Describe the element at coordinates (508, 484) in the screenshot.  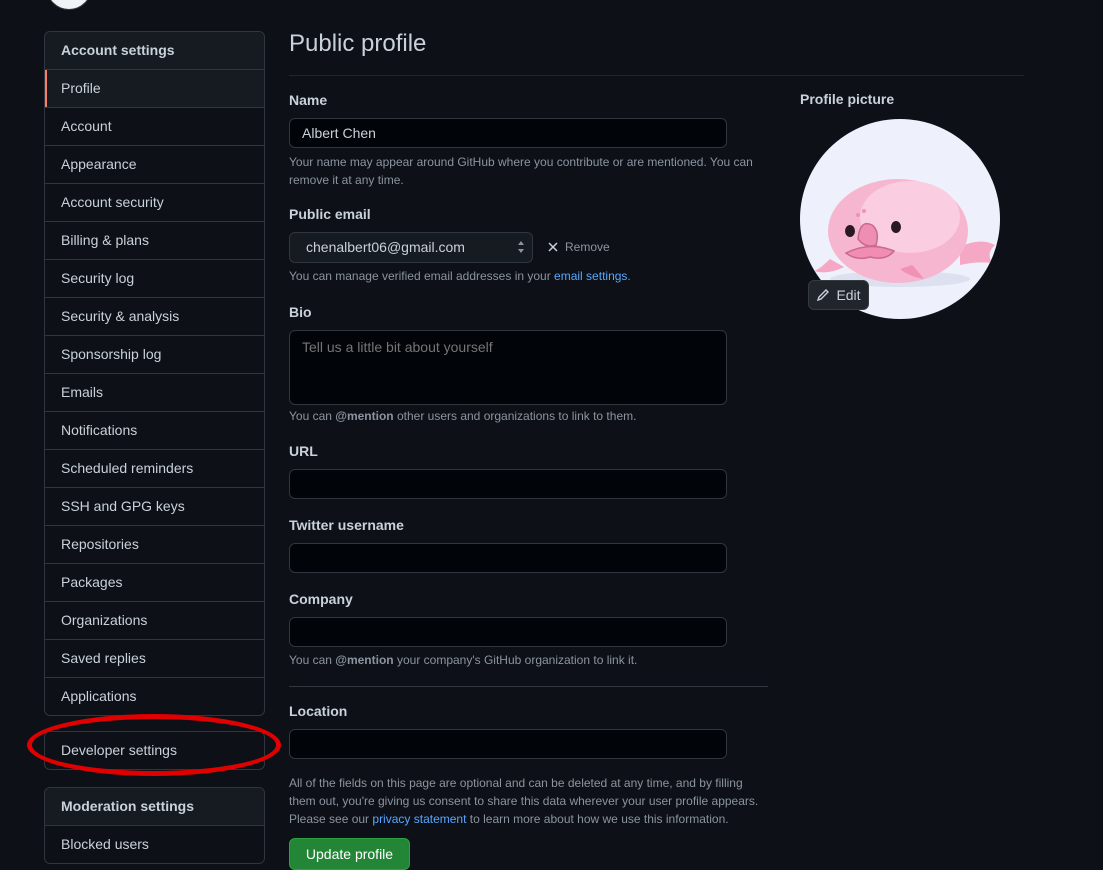
I see `url-input` at that location.